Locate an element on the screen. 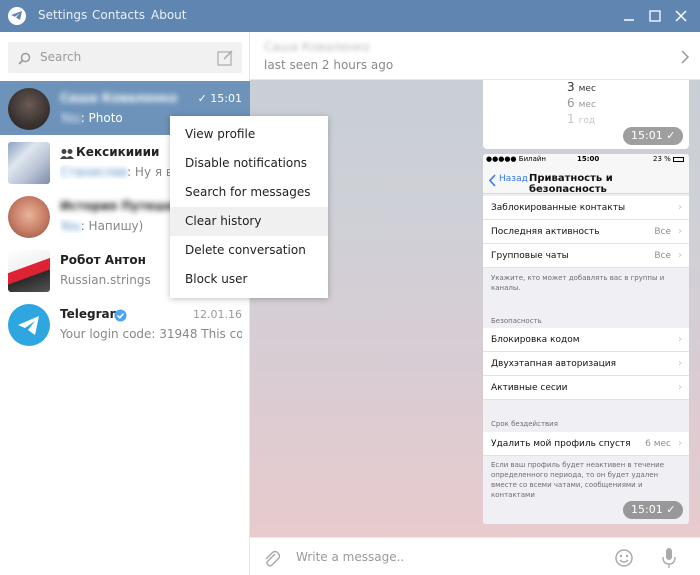  menu-about: About is located at coordinates (168, 15).